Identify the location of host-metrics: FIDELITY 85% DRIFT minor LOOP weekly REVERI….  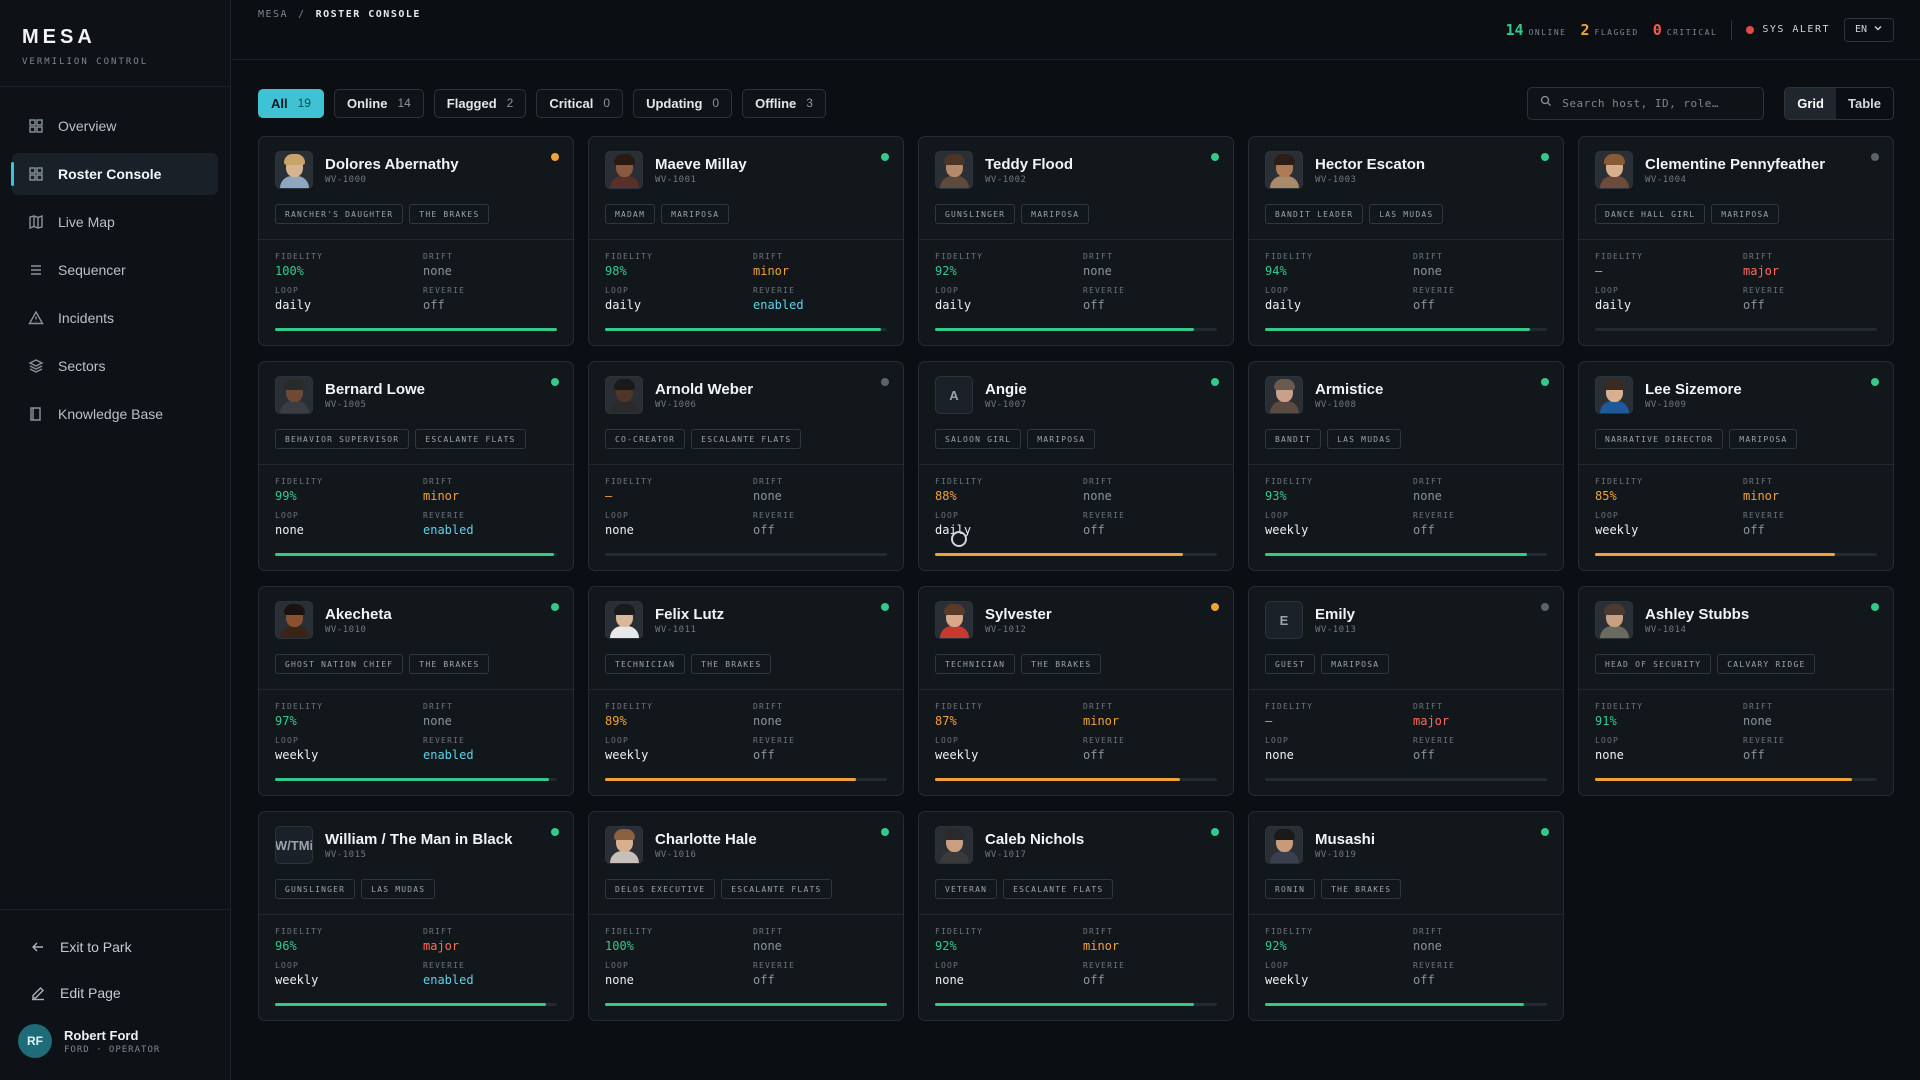
(1736, 501).